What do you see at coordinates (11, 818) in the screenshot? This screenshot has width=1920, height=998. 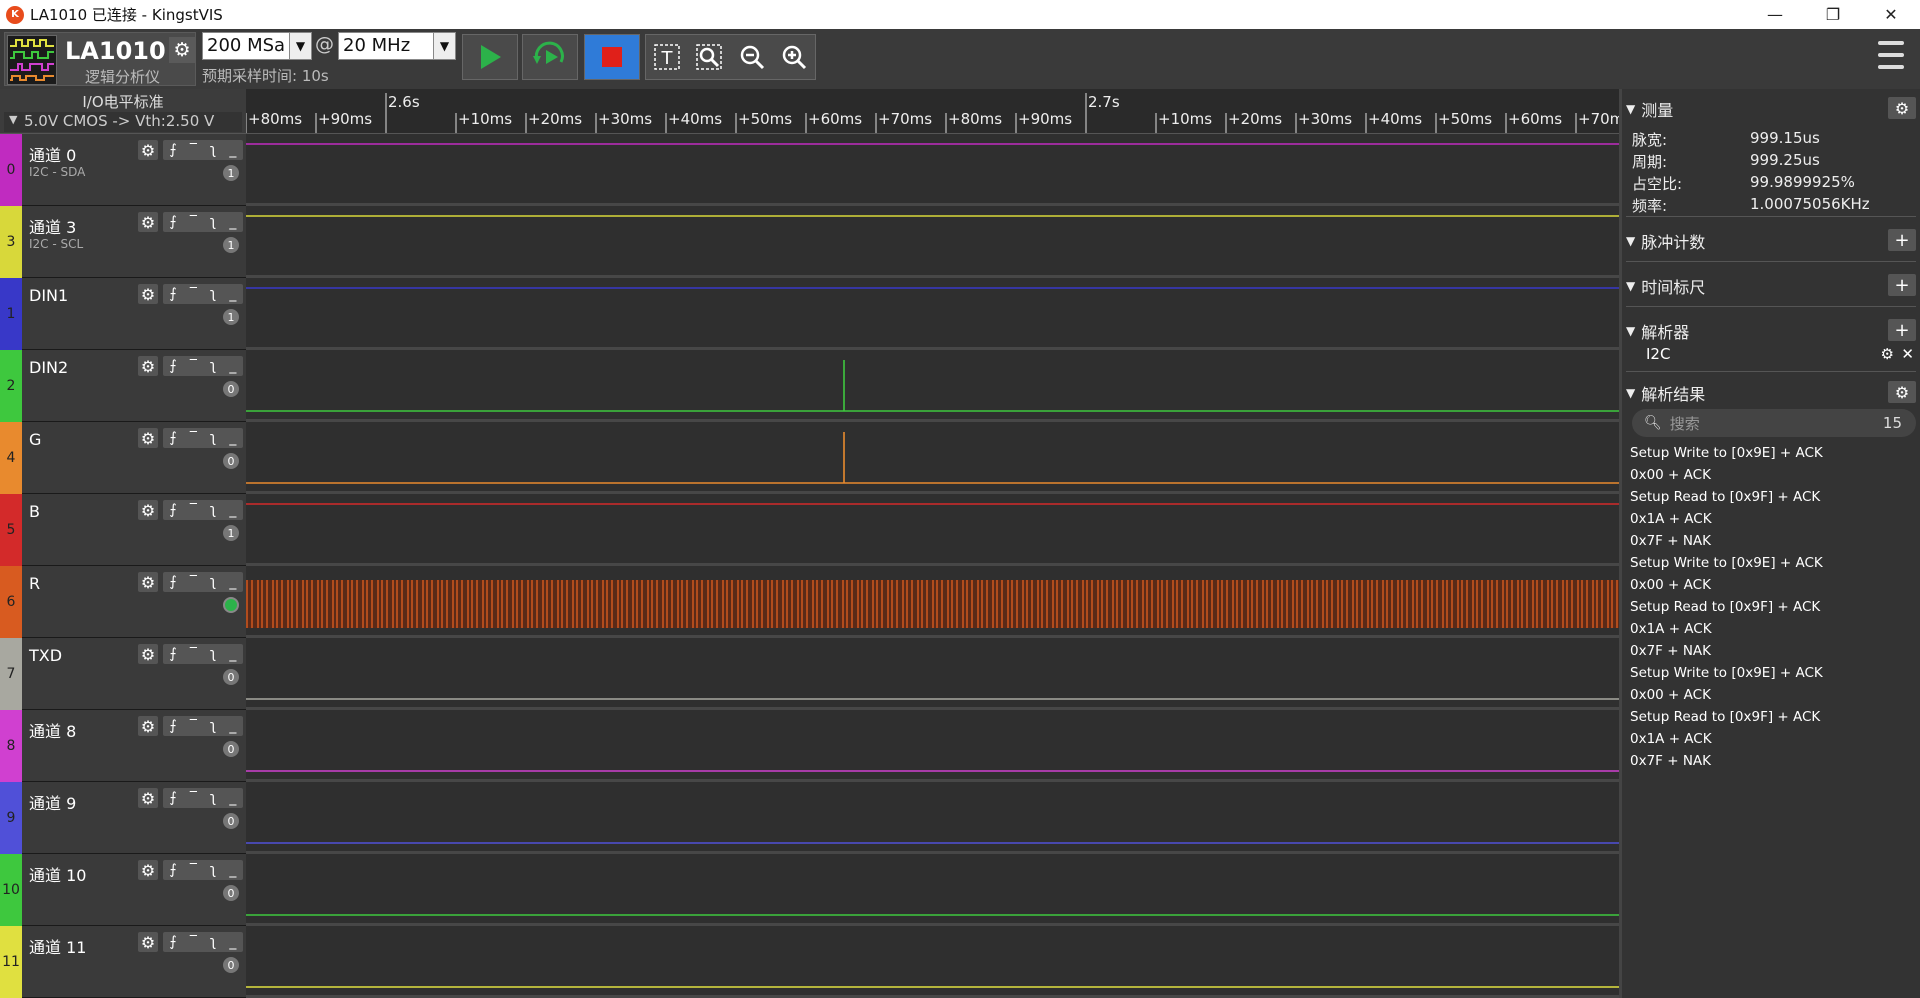 I see `channel-color-tab: 9` at bounding box center [11, 818].